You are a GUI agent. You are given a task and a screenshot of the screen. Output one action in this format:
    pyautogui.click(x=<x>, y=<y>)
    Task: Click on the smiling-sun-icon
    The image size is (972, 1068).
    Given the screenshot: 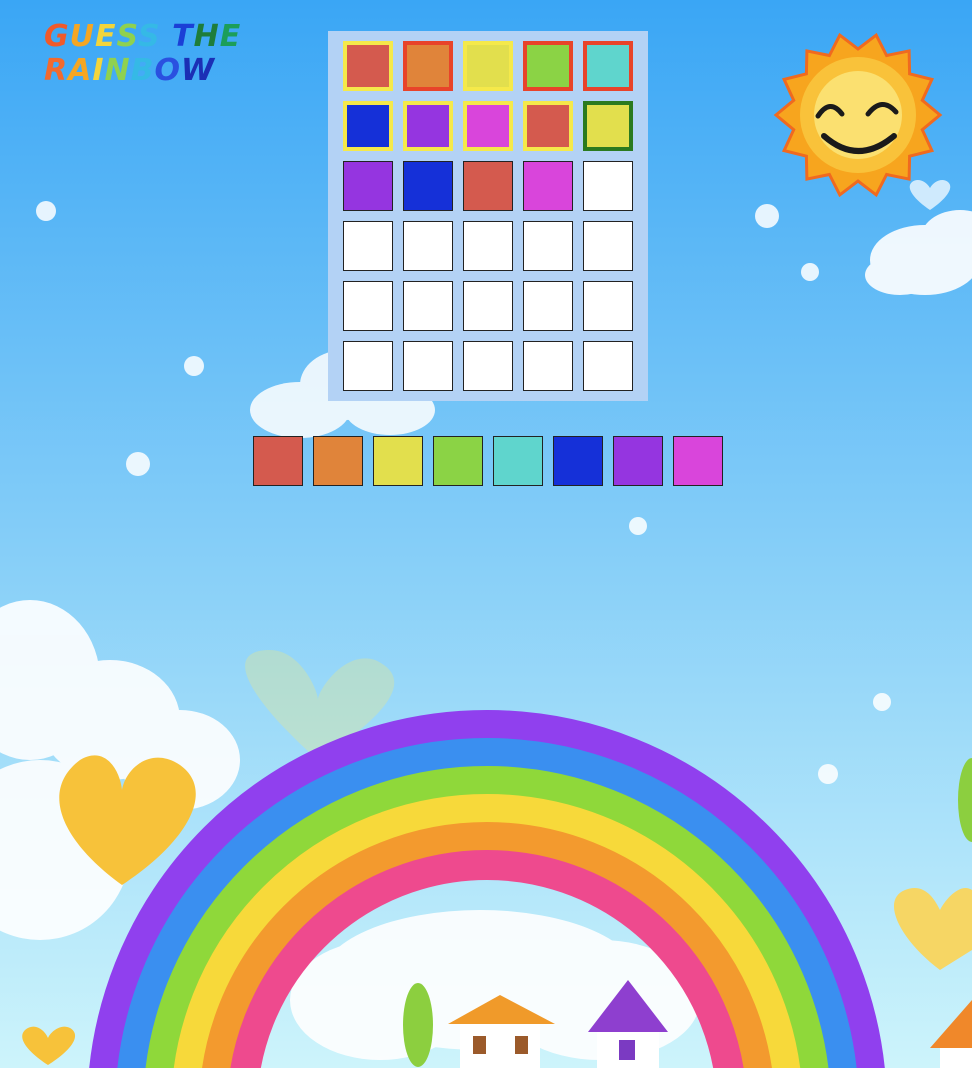 What is the action you would take?
    pyautogui.click(x=858, y=115)
    